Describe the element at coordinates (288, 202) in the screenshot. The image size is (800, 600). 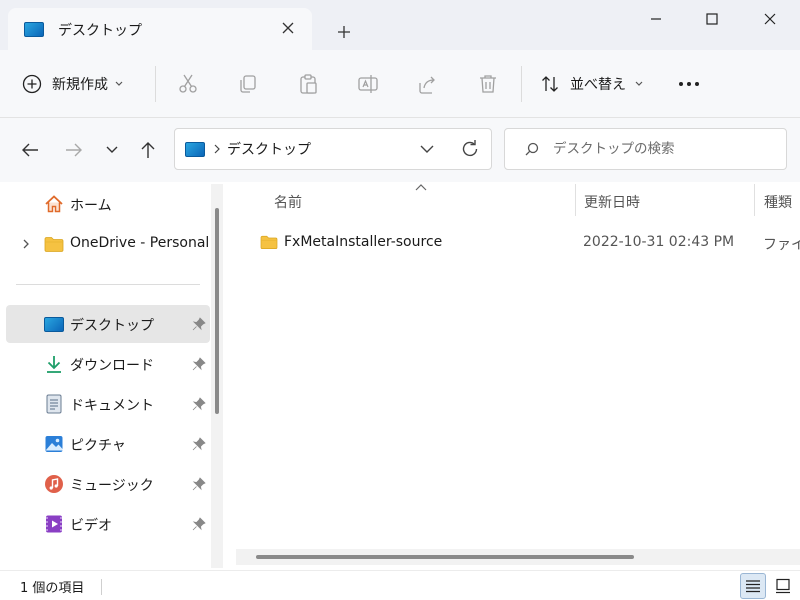
I see `column-header-name: 名前` at that location.